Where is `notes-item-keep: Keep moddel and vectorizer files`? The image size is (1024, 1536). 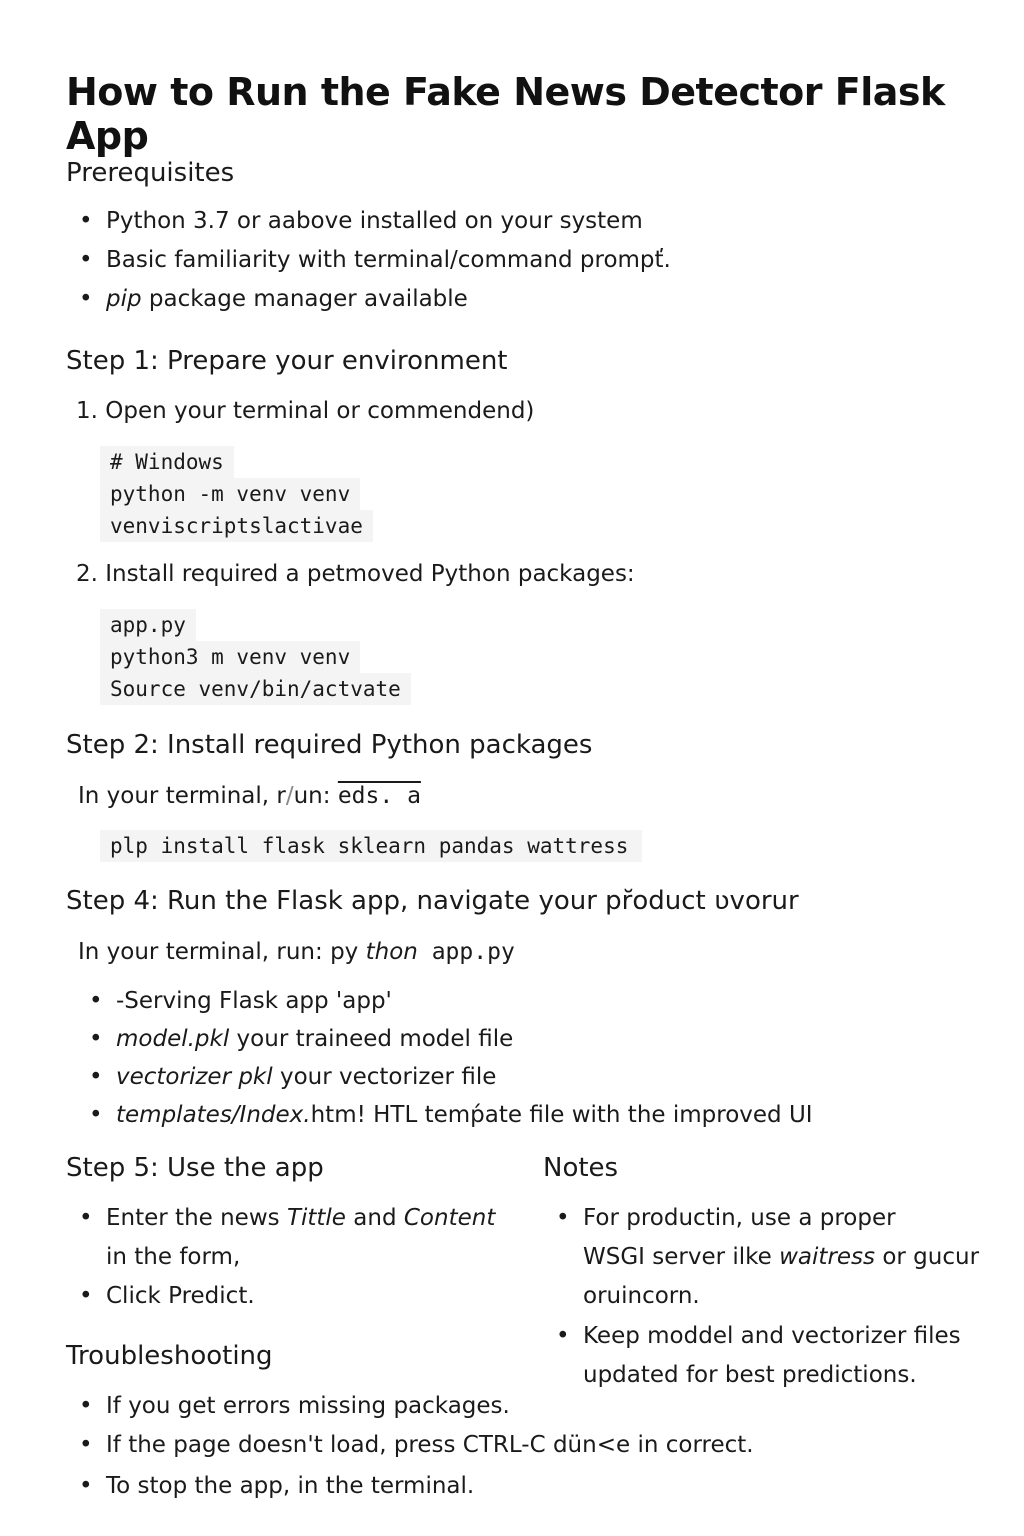 notes-item-keep: Keep moddel and vectorizer files is located at coordinates (758, 1336).